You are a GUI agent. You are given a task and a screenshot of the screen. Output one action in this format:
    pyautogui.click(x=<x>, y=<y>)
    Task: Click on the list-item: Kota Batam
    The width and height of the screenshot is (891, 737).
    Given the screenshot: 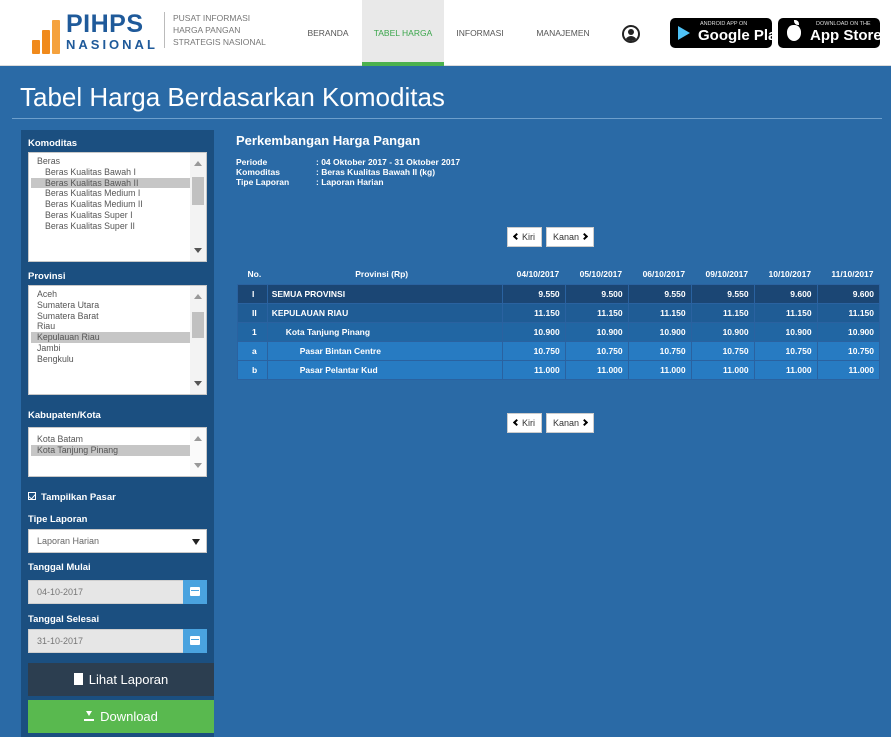 What is the action you would take?
    pyautogui.click(x=111, y=439)
    